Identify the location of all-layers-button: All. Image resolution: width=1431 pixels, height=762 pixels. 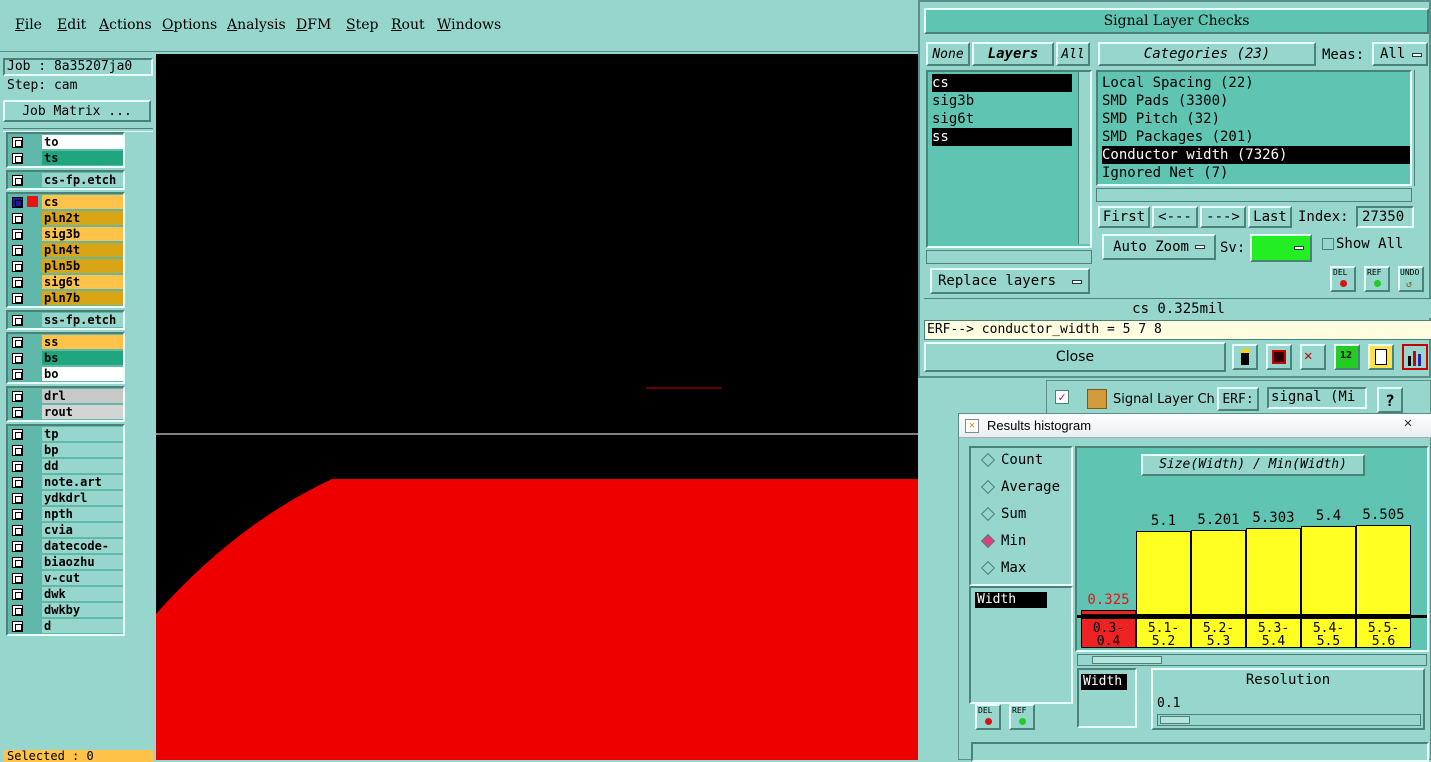
(1073, 54).